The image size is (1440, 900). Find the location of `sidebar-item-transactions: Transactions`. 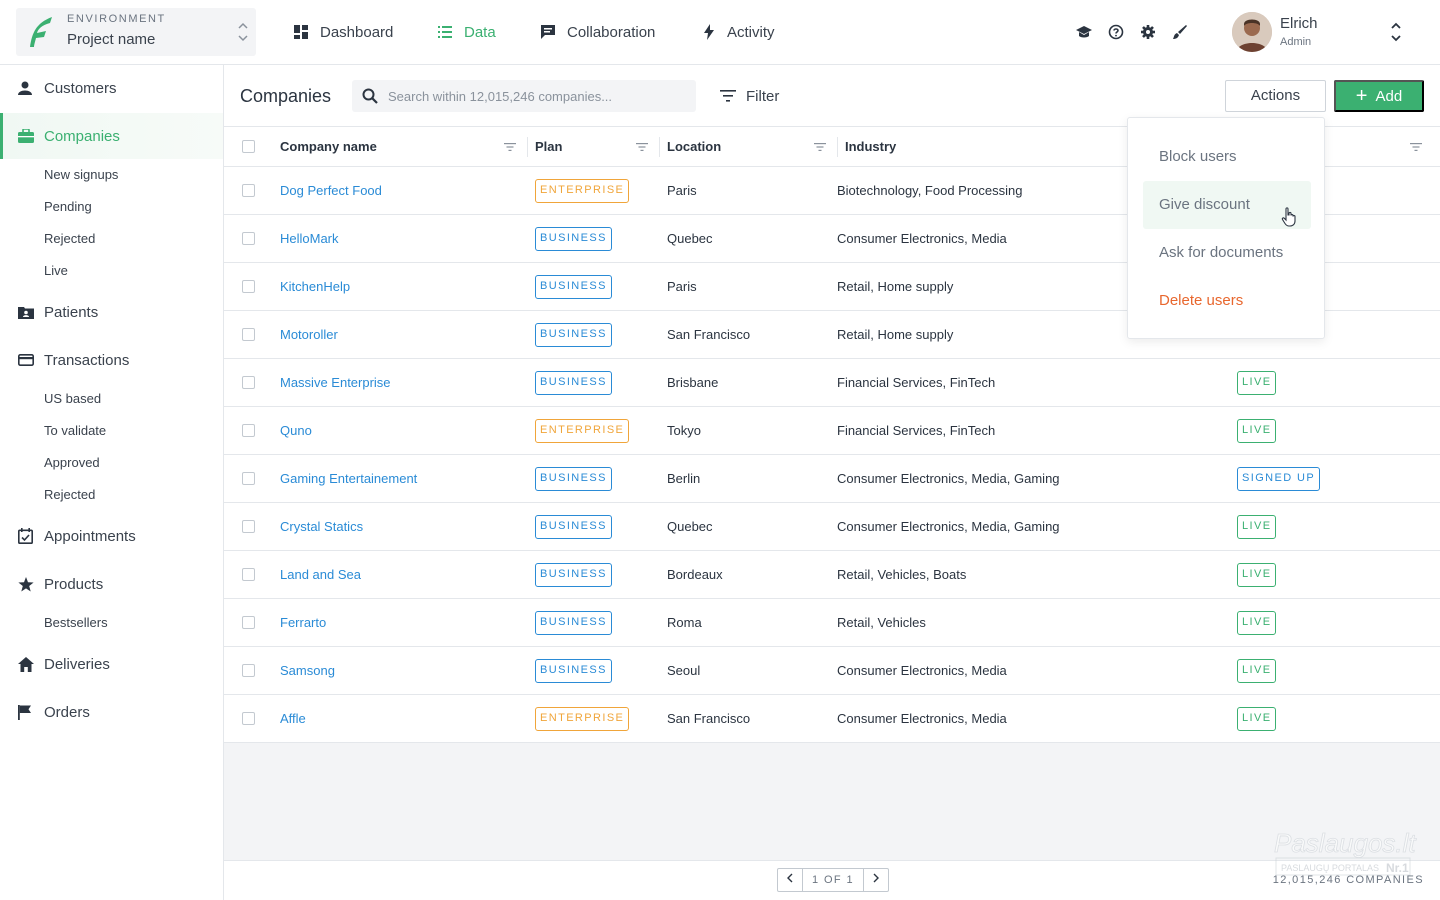

sidebar-item-transactions: Transactions is located at coordinates (111, 360).